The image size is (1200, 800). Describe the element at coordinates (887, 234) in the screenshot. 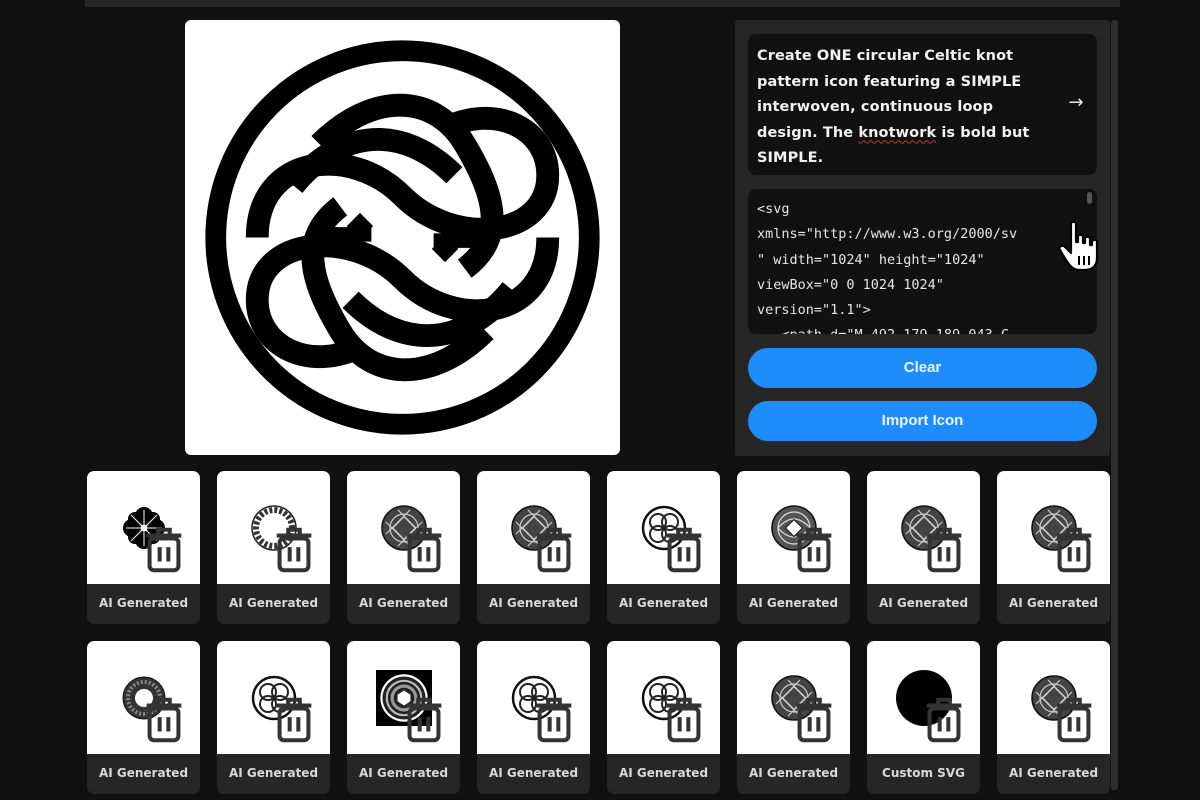

I see `code-line: xmlns="http://www.w3.org/2000/sv` at that location.